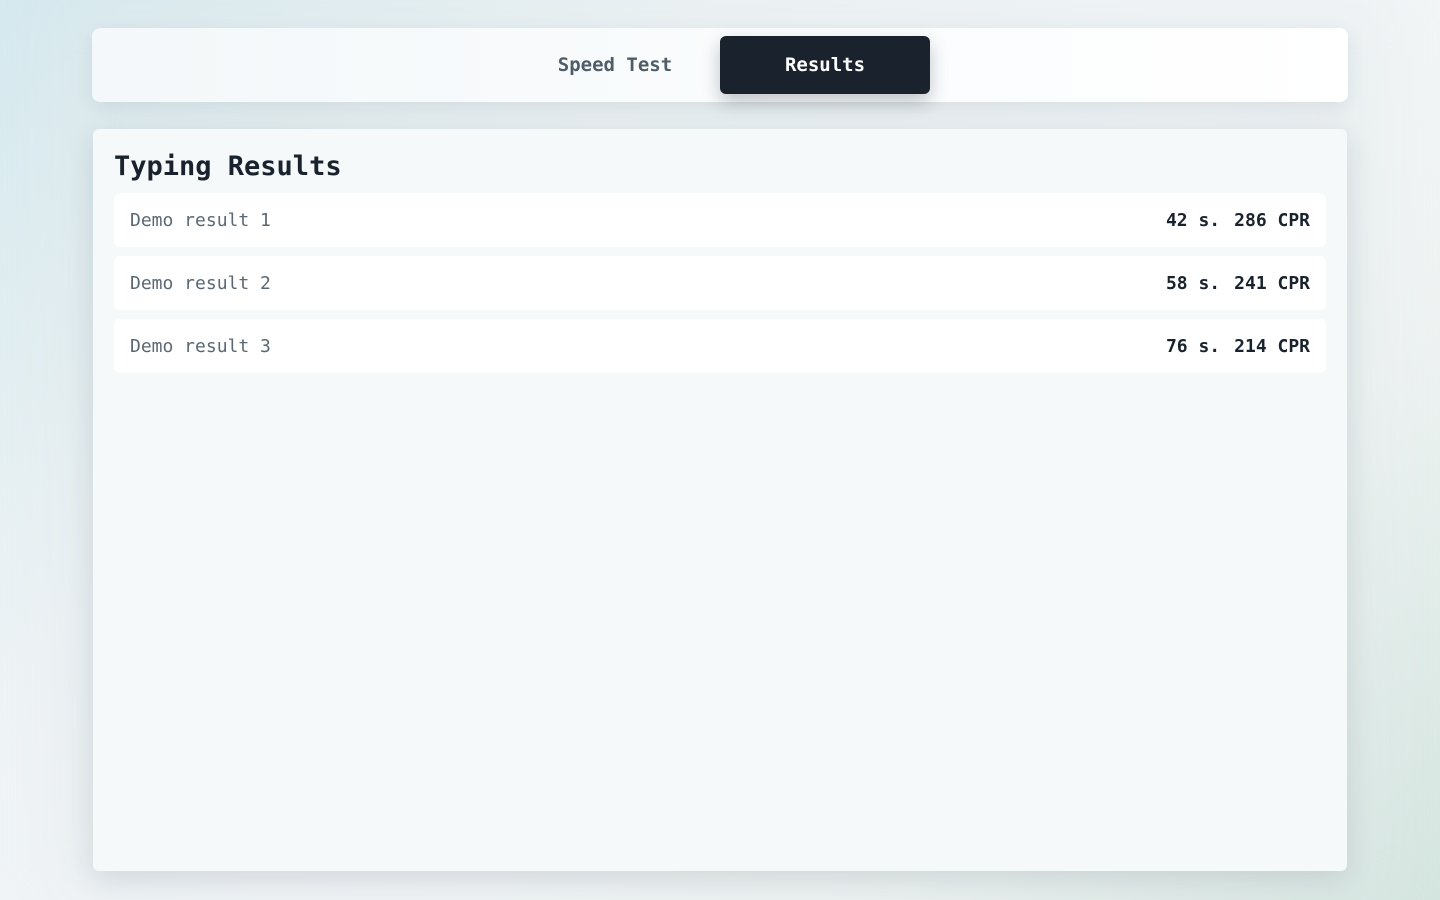 The image size is (1440, 900). What do you see at coordinates (200, 283) in the screenshot?
I see `result-name: Demo result 2` at bounding box center [200, 283].